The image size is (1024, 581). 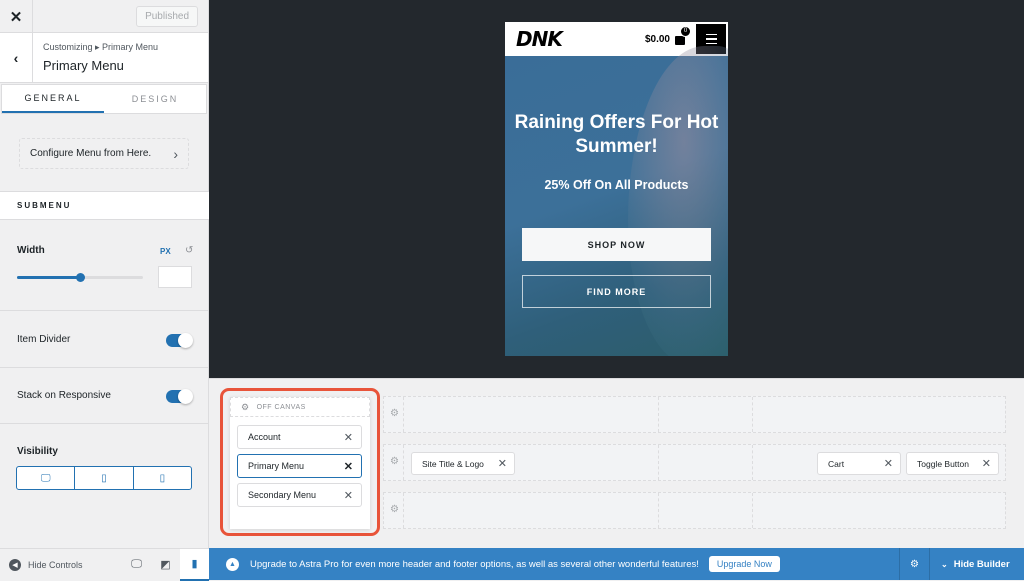 I want to click on width-input, so click(x=175, y=277).